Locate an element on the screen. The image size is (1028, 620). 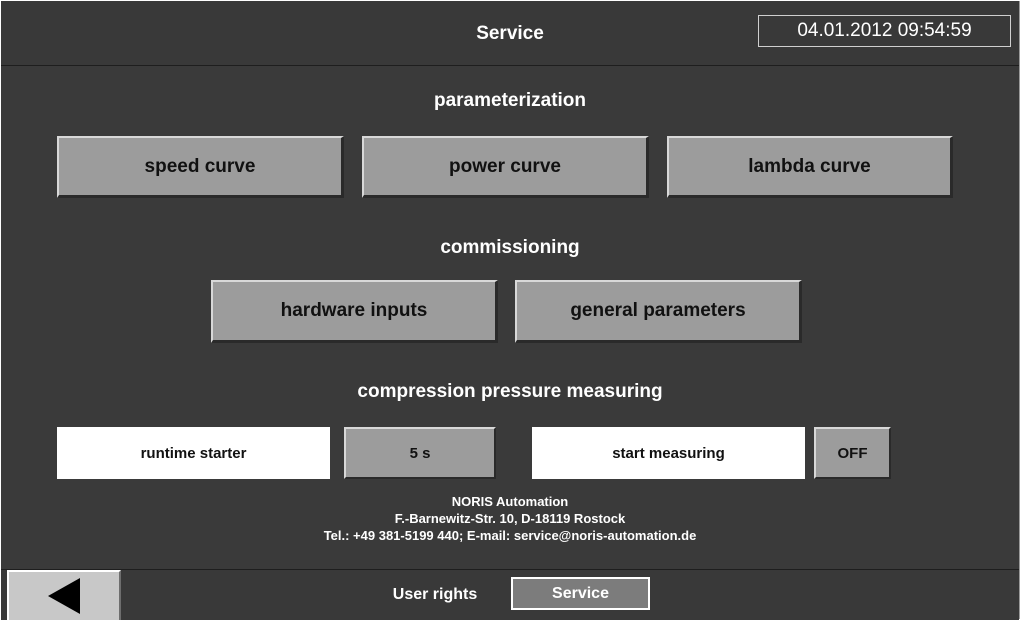
user-rights-label: User rights is located at coordinates (435, 594).